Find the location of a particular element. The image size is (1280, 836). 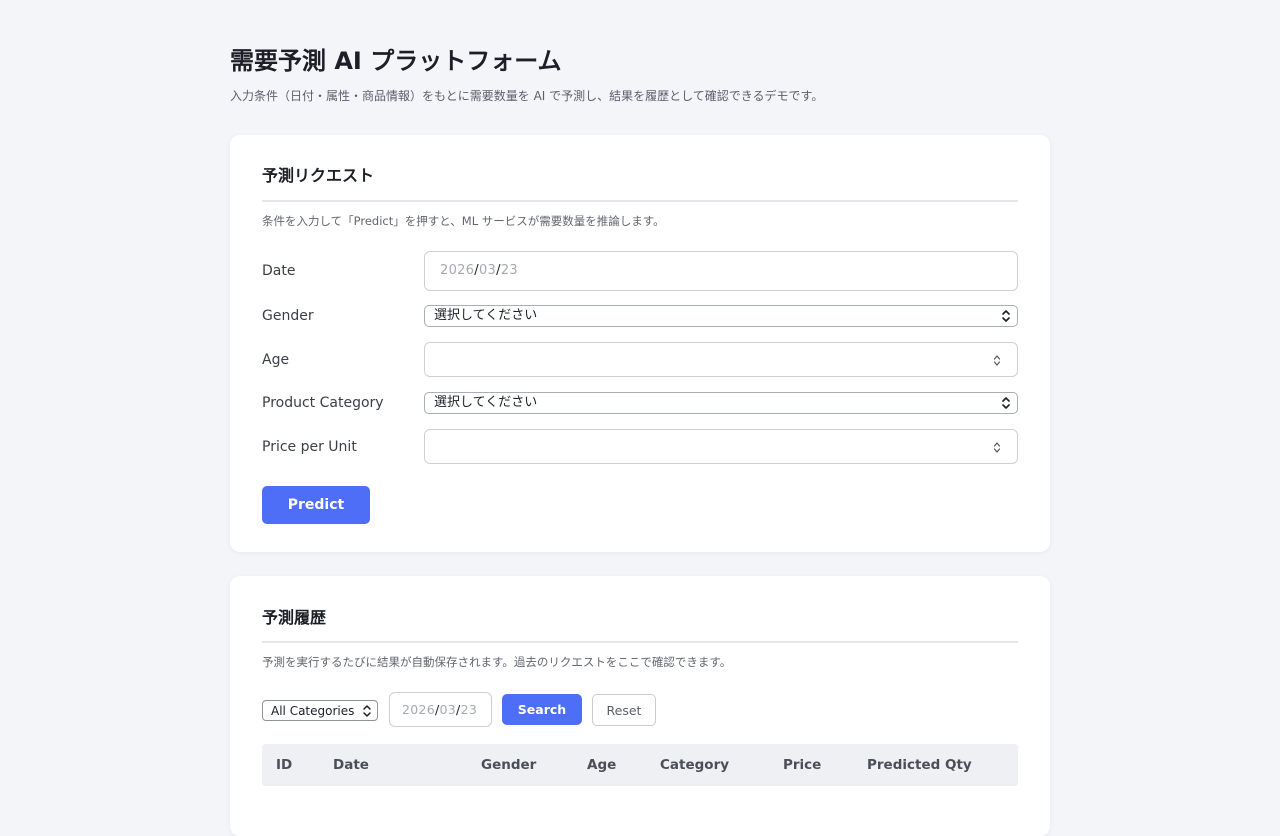

price-per-unit-input is located at coordinates (721, 446).